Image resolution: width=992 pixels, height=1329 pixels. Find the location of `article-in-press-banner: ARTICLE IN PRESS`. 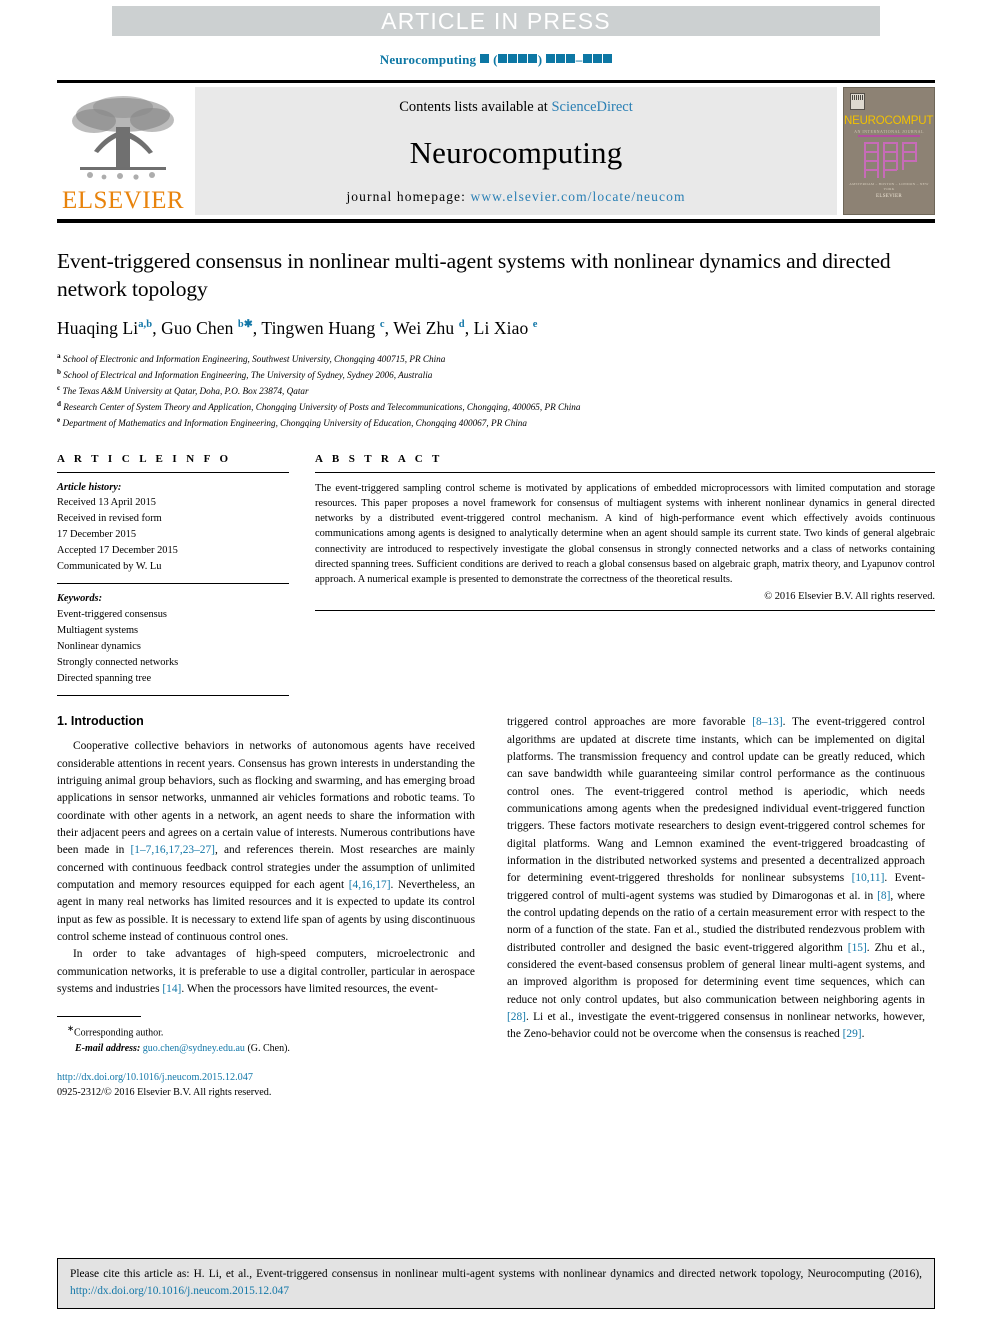

article-in-press-banner: ARTICLE IN PRESS is located at coordinates (496, 21).